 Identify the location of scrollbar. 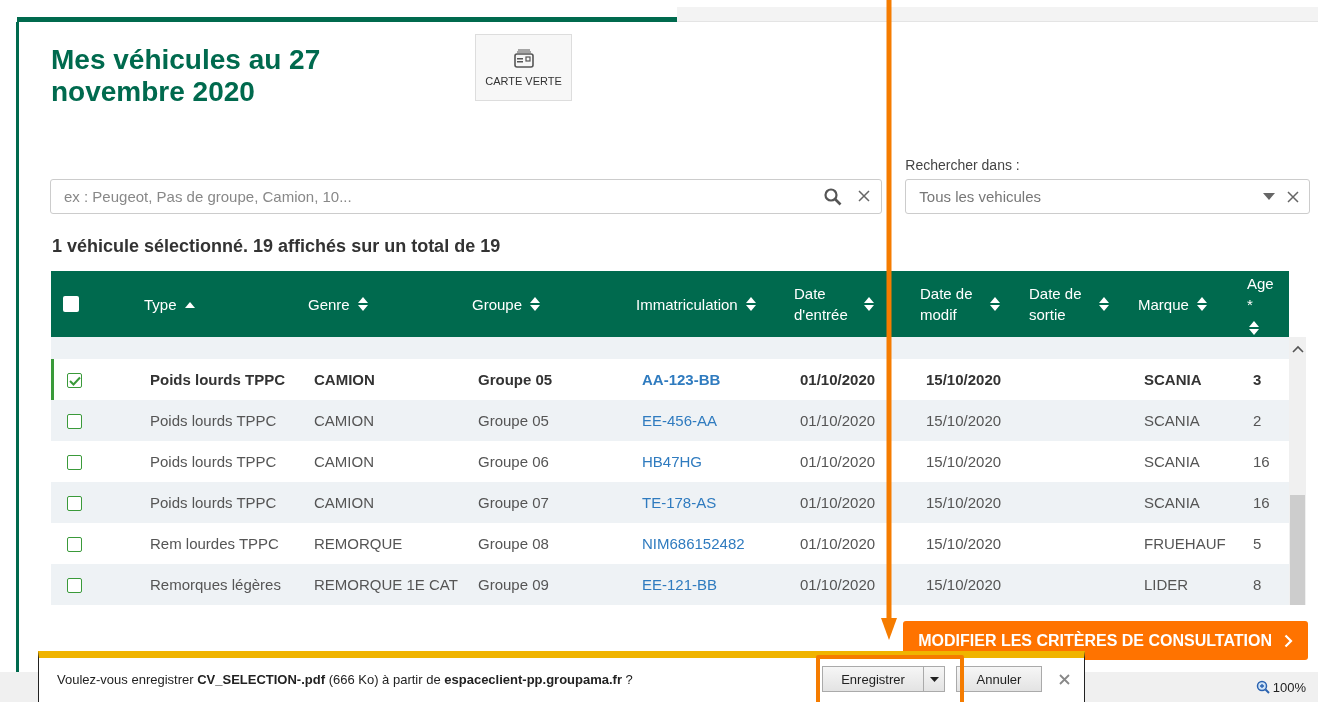
(1297, 471).